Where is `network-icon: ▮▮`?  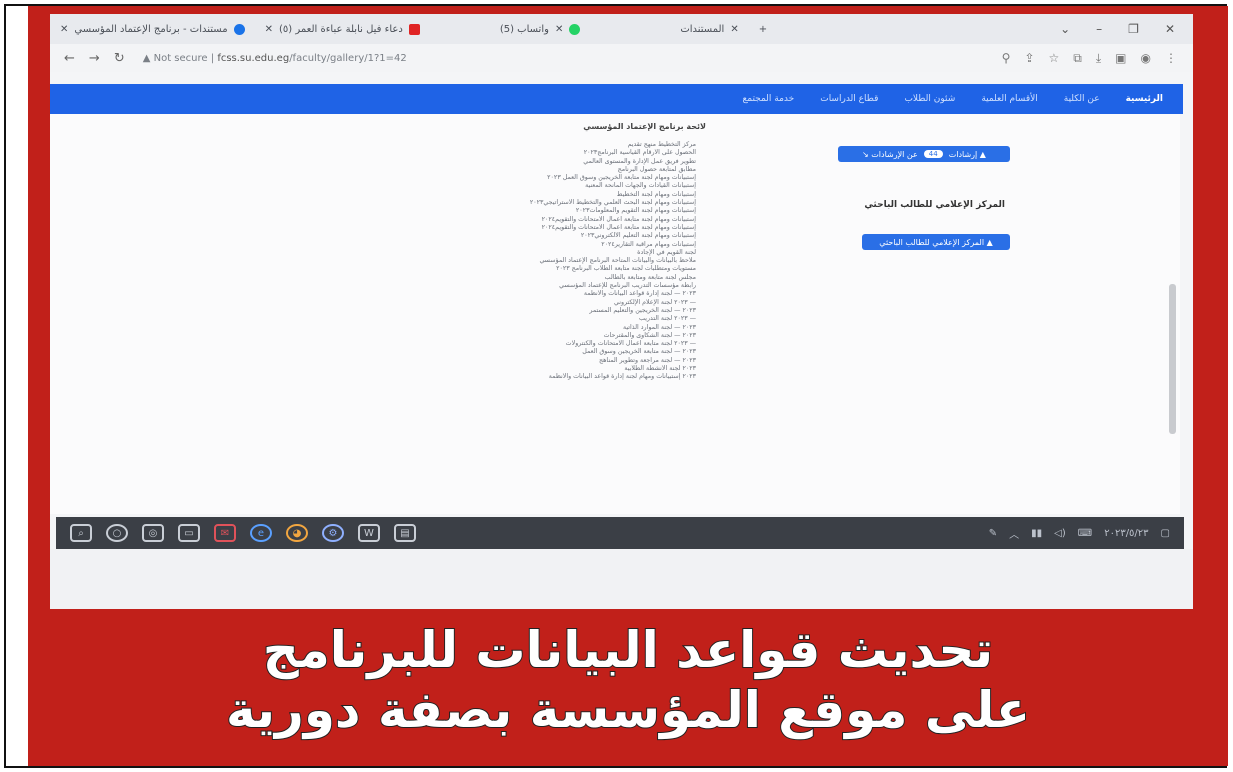
network-icon: ▮▮ is located at coordinates (1036, 533).